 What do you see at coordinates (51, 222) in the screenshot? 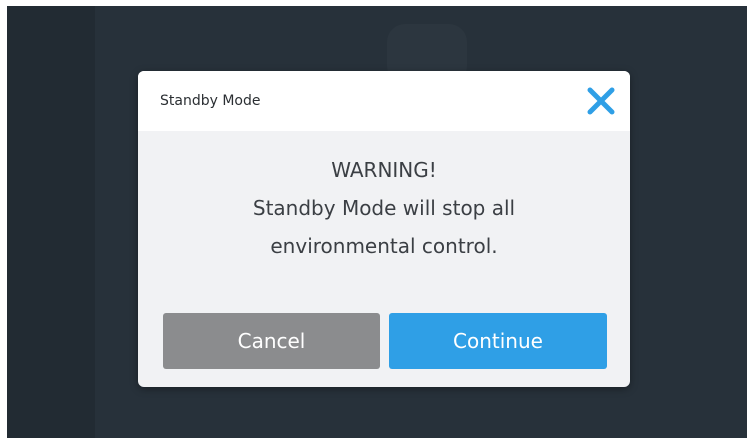
I see `background-sidebar` at bounding box center [51, 222].